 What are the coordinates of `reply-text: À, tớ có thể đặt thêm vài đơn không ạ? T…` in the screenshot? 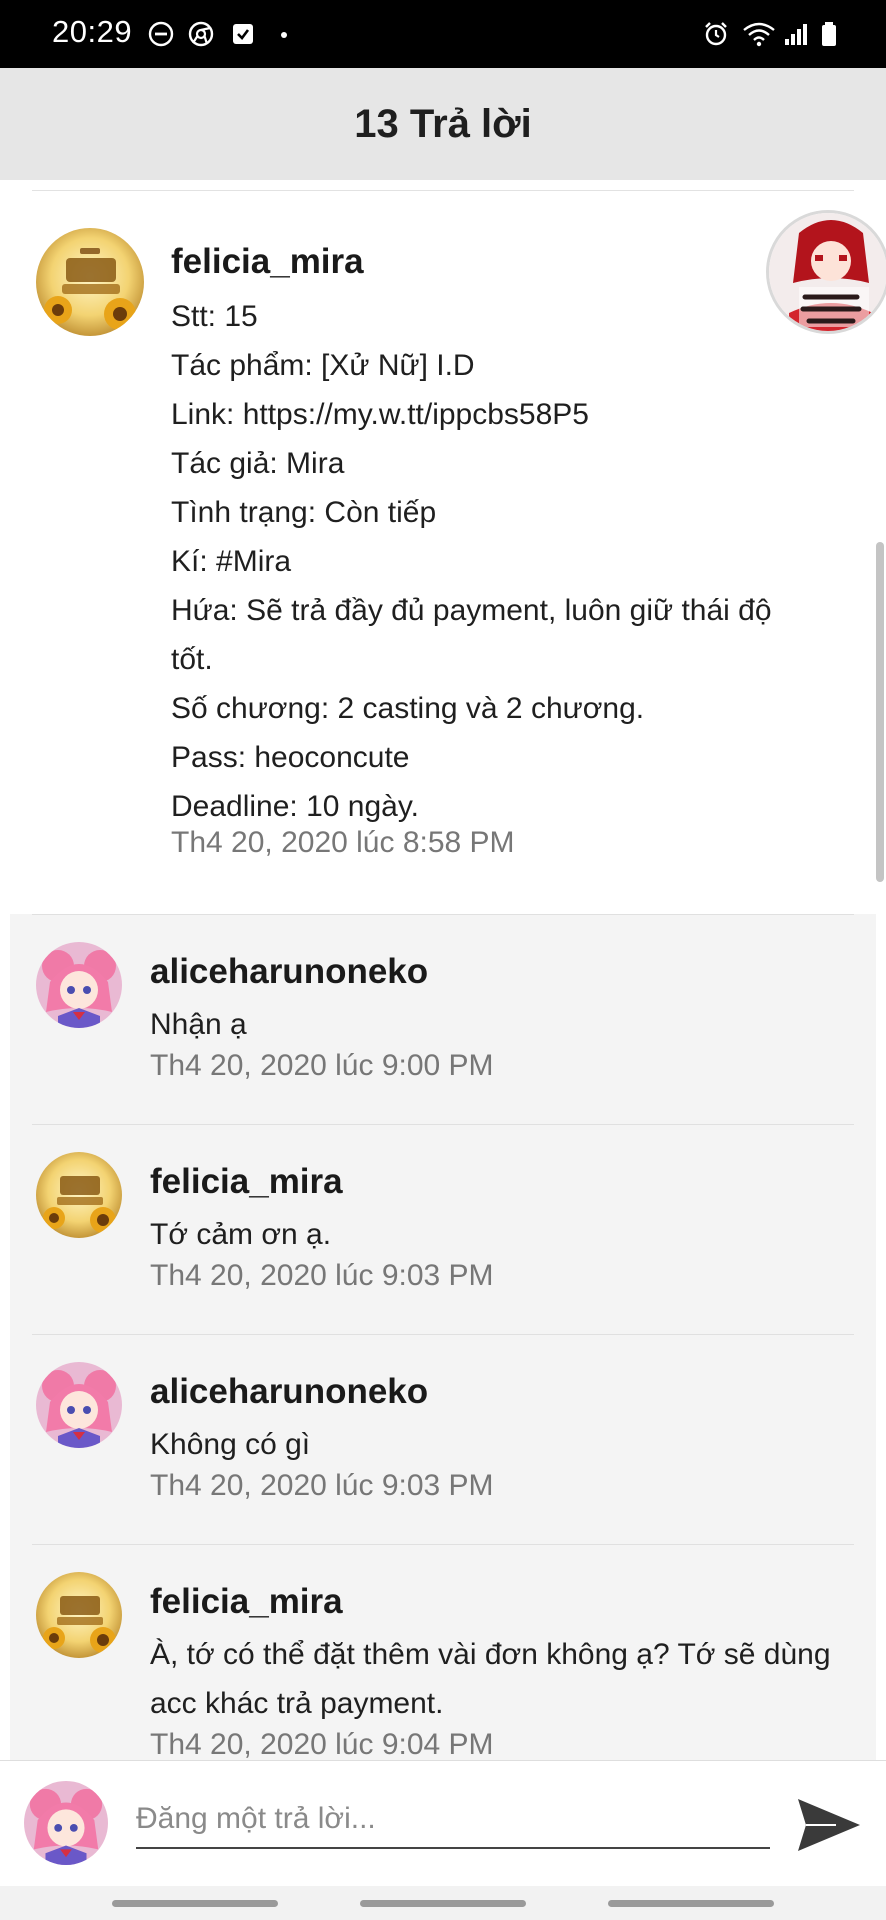 It's located at (490, 1679).